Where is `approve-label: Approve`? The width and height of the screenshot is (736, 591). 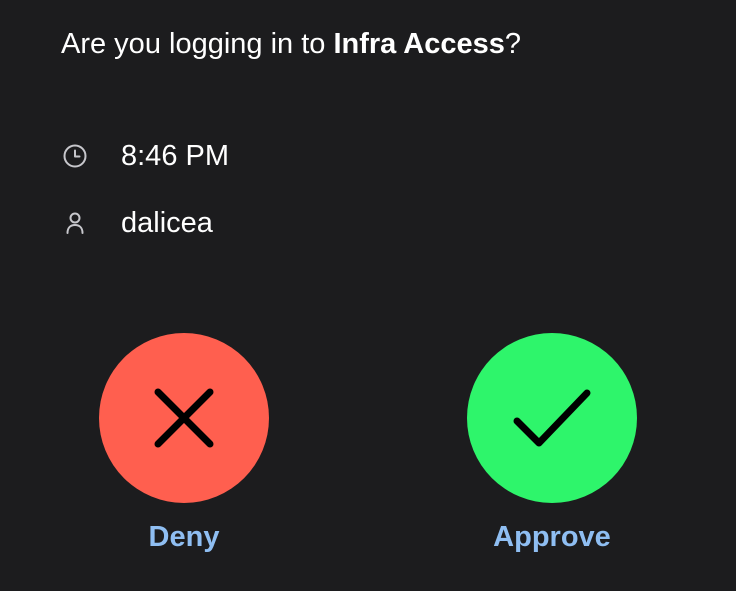
approve-label: Approve is located at coordinates (552, 537).